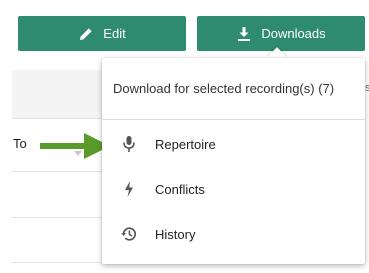  What do you see at coordinates (20, 143) in the screenshot?
I see `column-header-to: To` at bounding box center [20, 143].